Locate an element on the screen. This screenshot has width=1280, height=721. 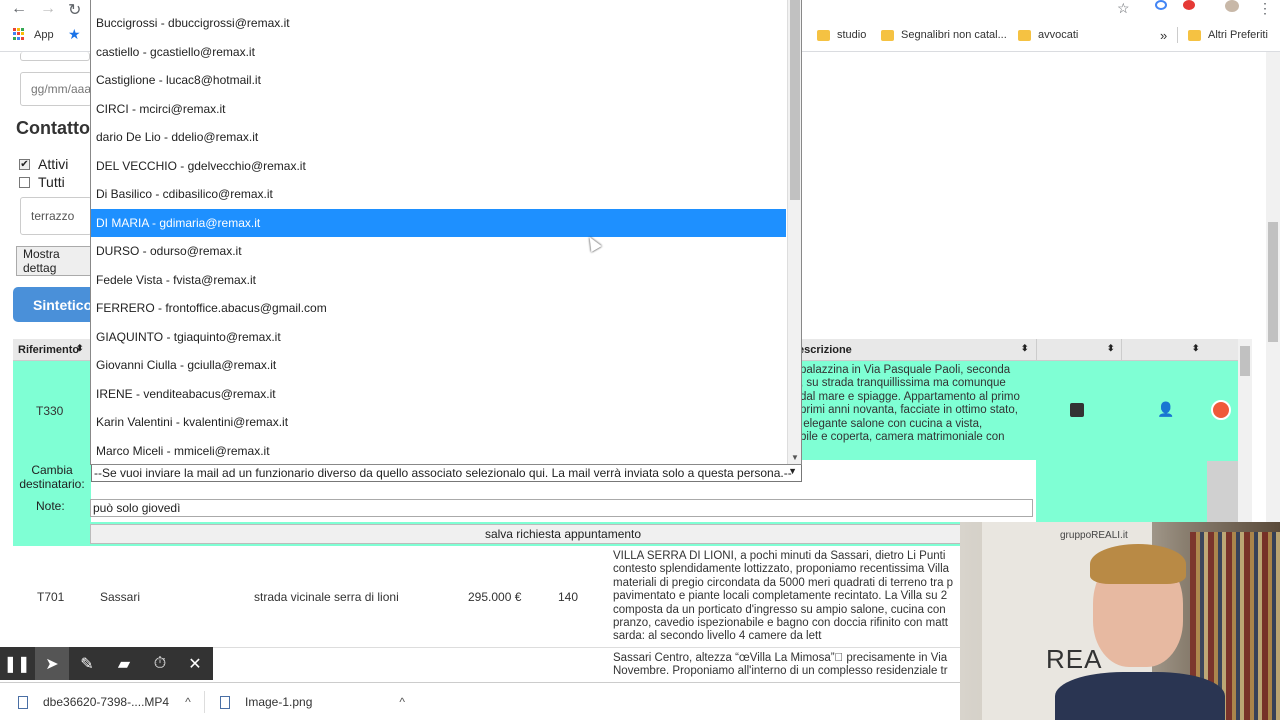
dropdown-option: CIRCI - mcirci@remax.it is located at coordinates (438, 109).